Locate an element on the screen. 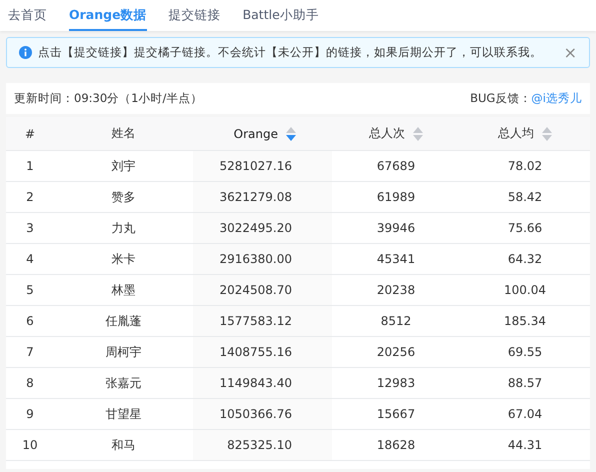  table-cell-text: 林墨 is located at coordinates (123, 290).